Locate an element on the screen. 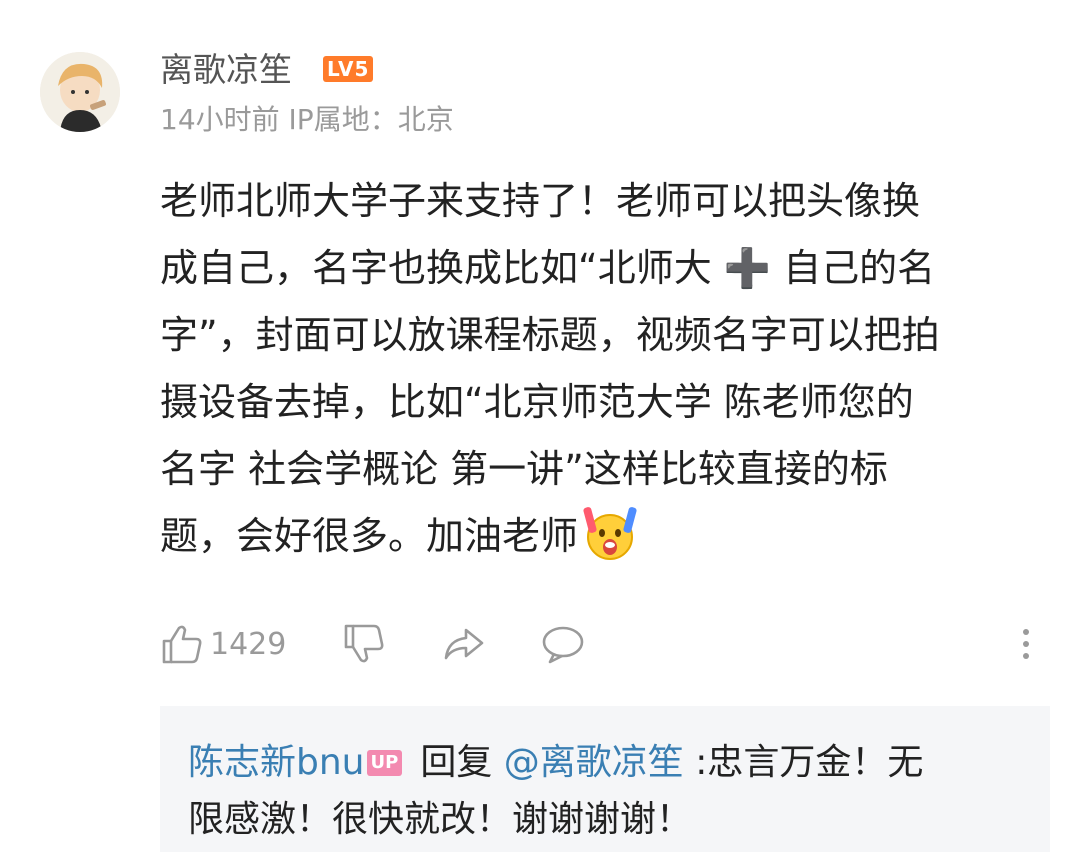 The image size is (1080, 852). reply-preview: 陈志新bnu UP 回复 @离歌凉笙 :忠言万金！无 限感激！很快就改！谢谢谢谢！ is located at coordinates (605, 779).